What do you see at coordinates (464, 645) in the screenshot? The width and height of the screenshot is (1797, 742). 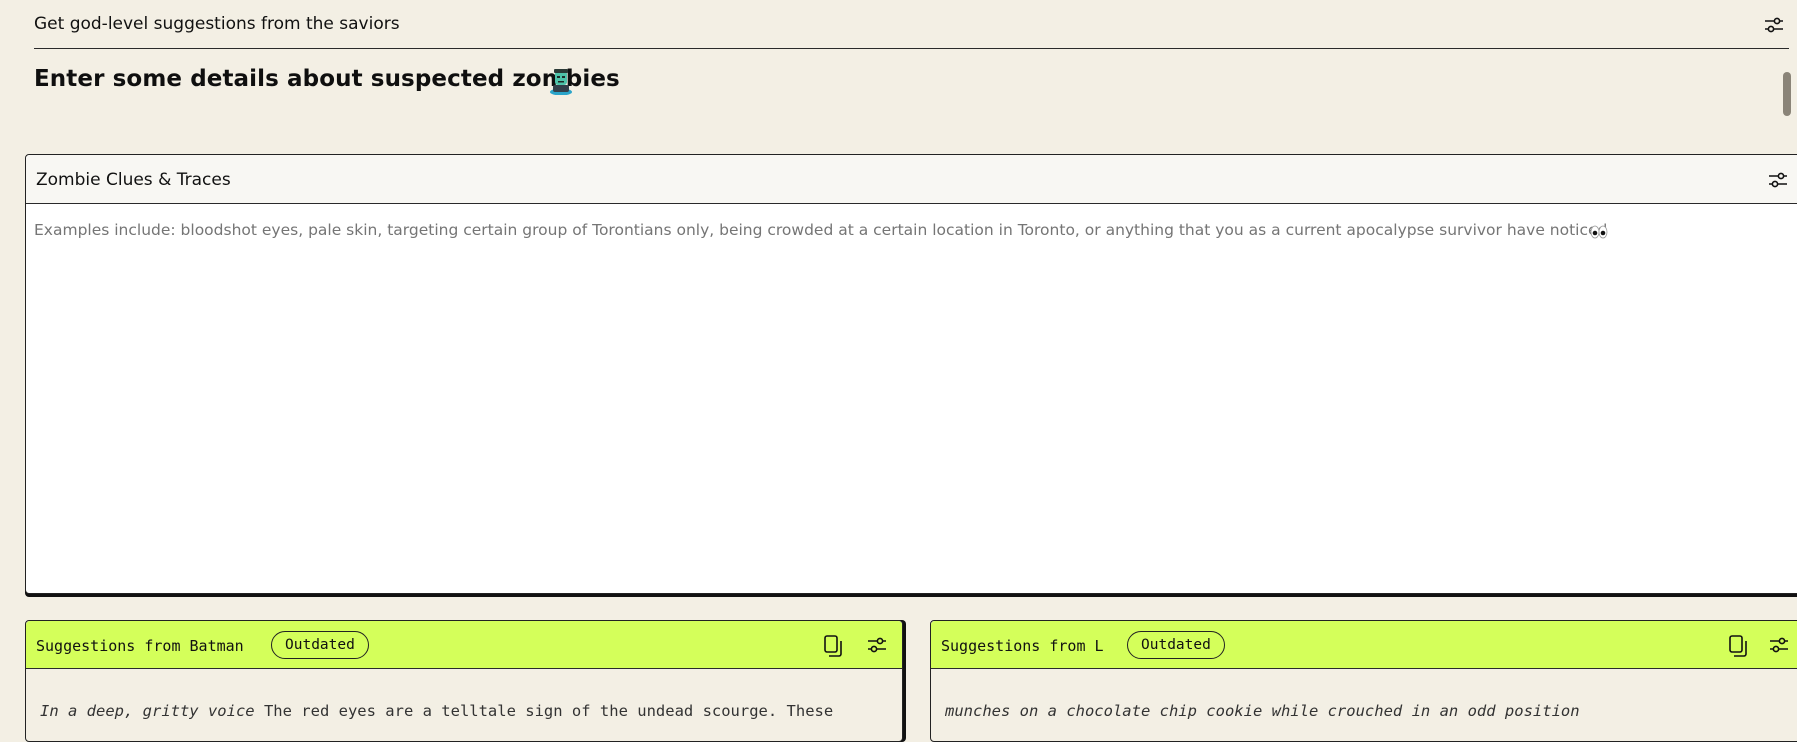 I see `batman-card-header: Suggestions from Batman Outdated` at bounding box center [464, 645].